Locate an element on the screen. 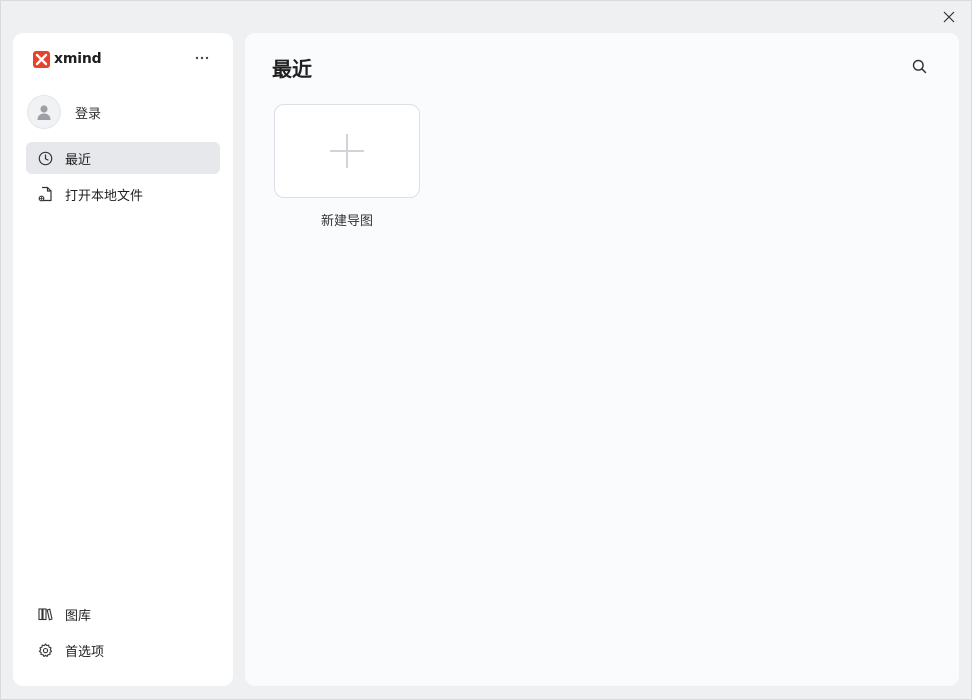 Image resolution: width=972 pixels, height=700 pixels. brand-name: xmind is located at coordinates (78, 59).